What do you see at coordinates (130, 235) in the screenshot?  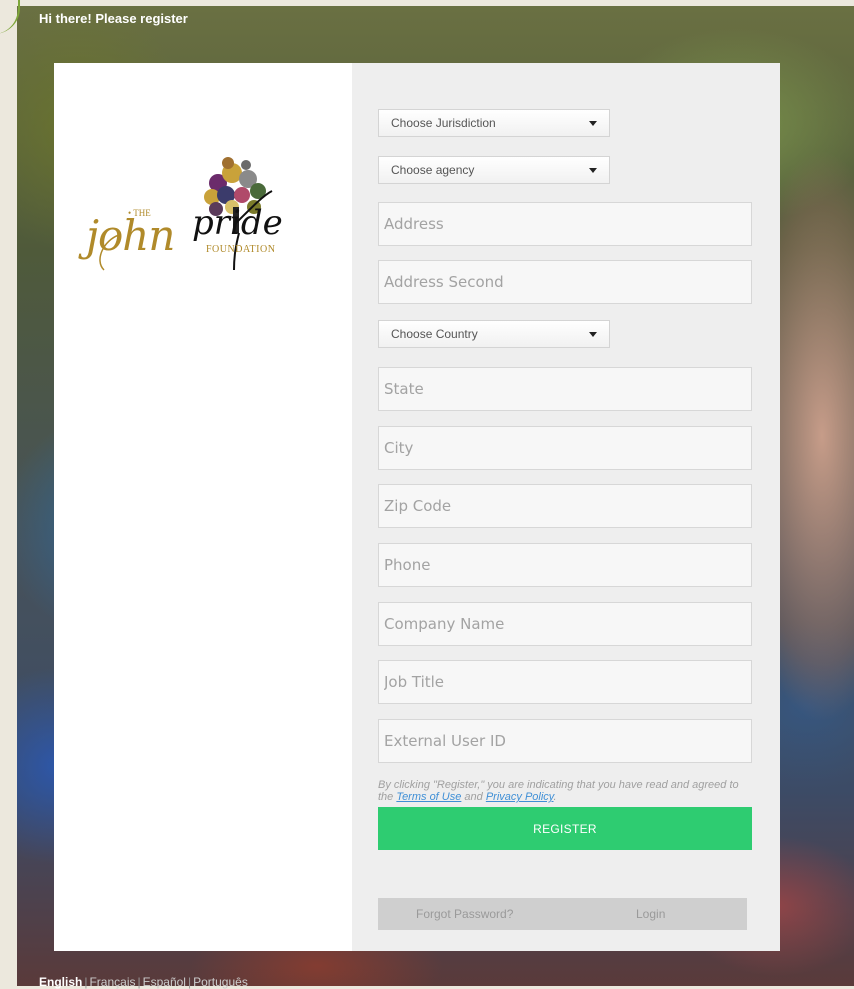 I see `logo-john: john` at bounding box center [130, 235].